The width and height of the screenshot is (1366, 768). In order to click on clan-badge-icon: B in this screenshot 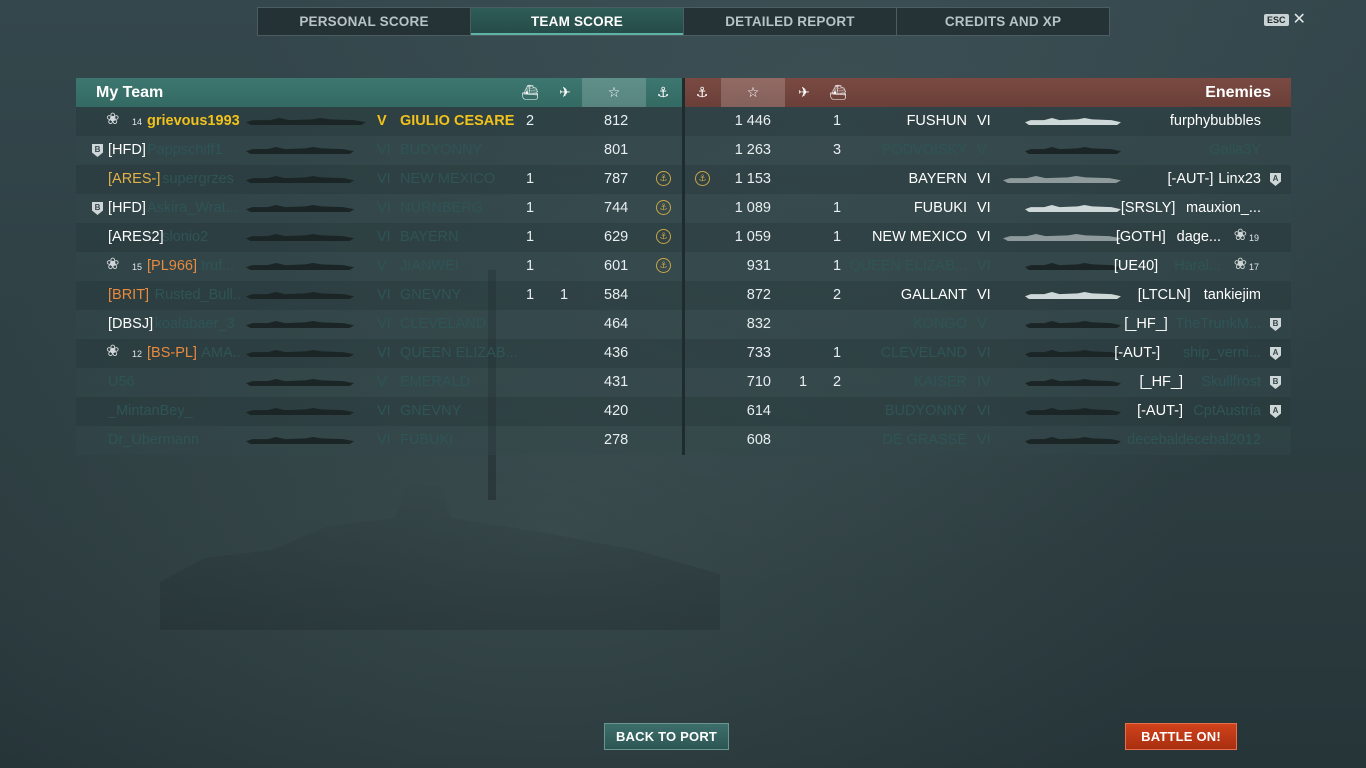, I will do `click(97, 208)`.